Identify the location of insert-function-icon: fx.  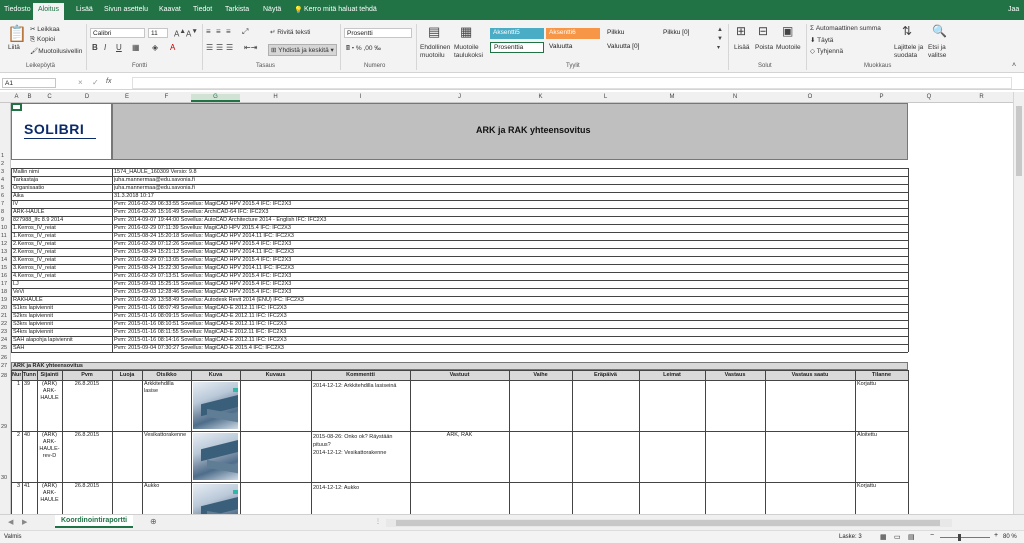
(108, 81).